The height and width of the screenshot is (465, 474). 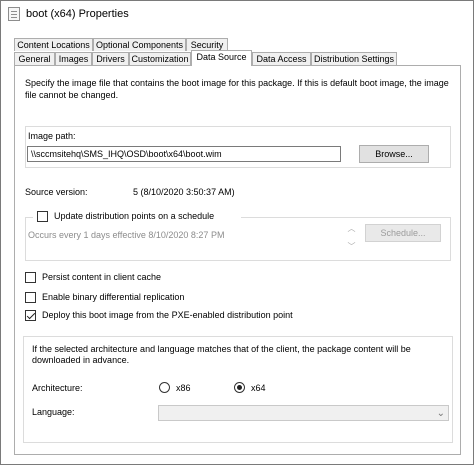 I want to click on language-label: Language:, so click(x=53, y=412).